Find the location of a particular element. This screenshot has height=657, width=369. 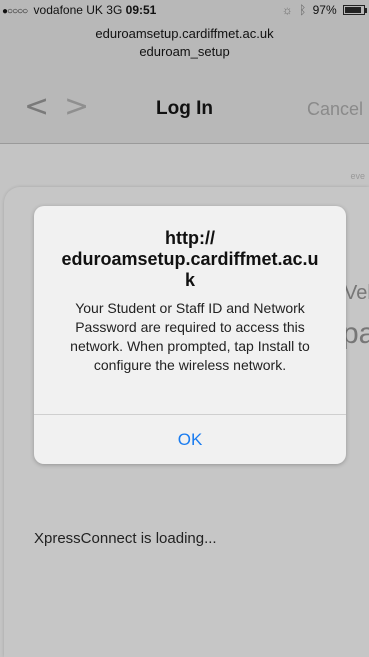

alert-title: http:// eduroamsetup.cardiffmet.ac.u k is located at coordinates (190, 259).